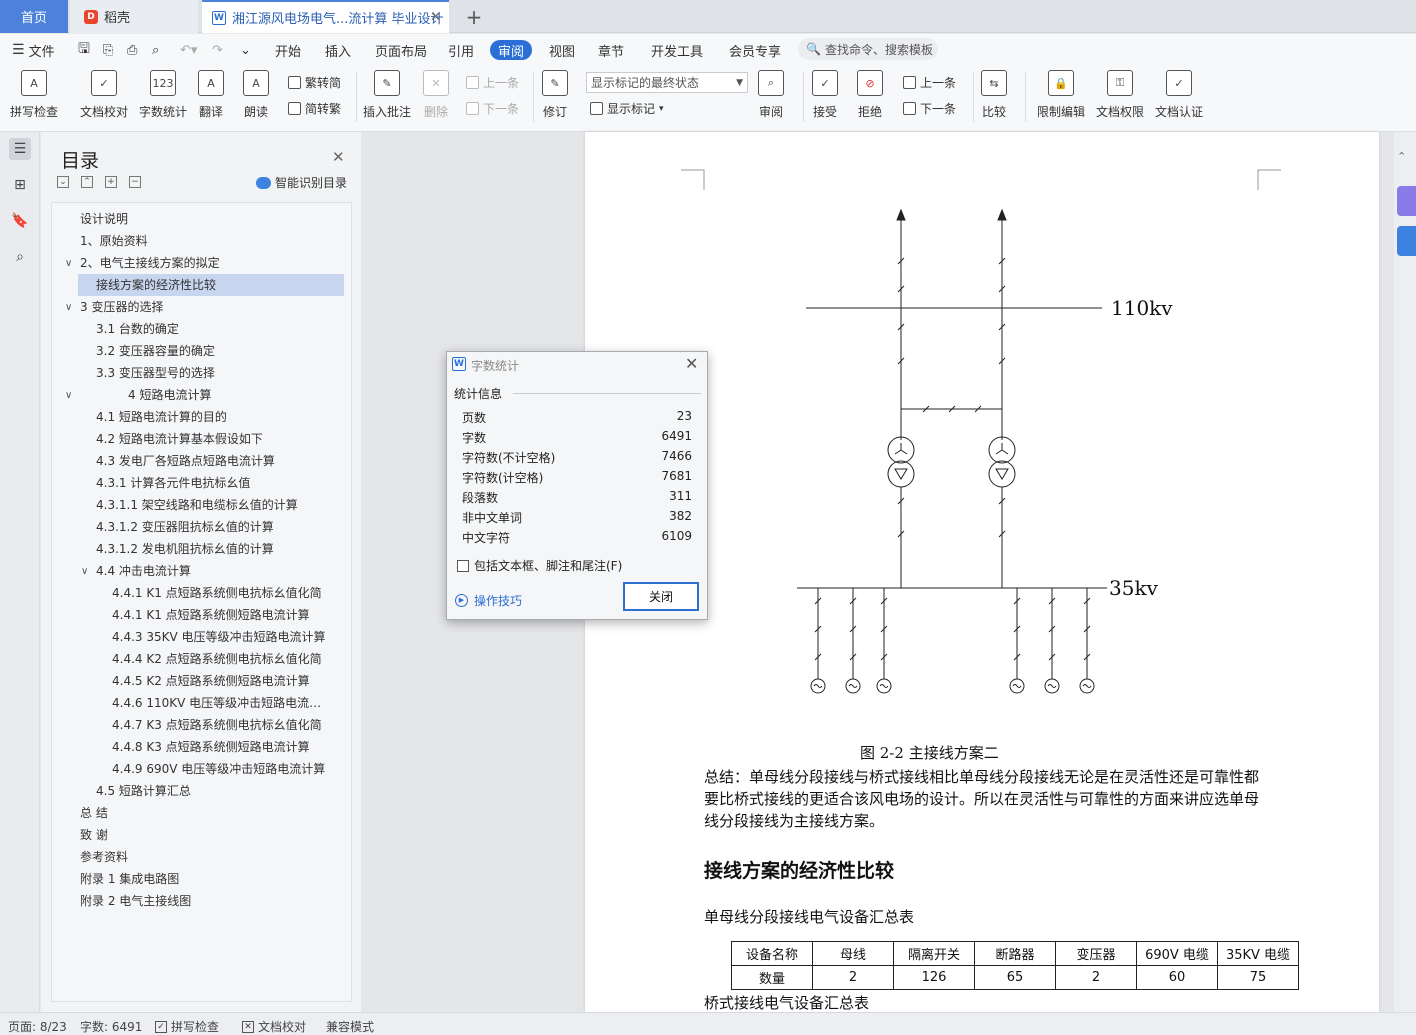 This screenshot has width=1416, height=1035. What do you see at coordinates (539, 565) in the screenshot?
I see `include-textbox-checkbox: 包括文本框、脚注和尾注(F)` at bounding box center [539, 565].